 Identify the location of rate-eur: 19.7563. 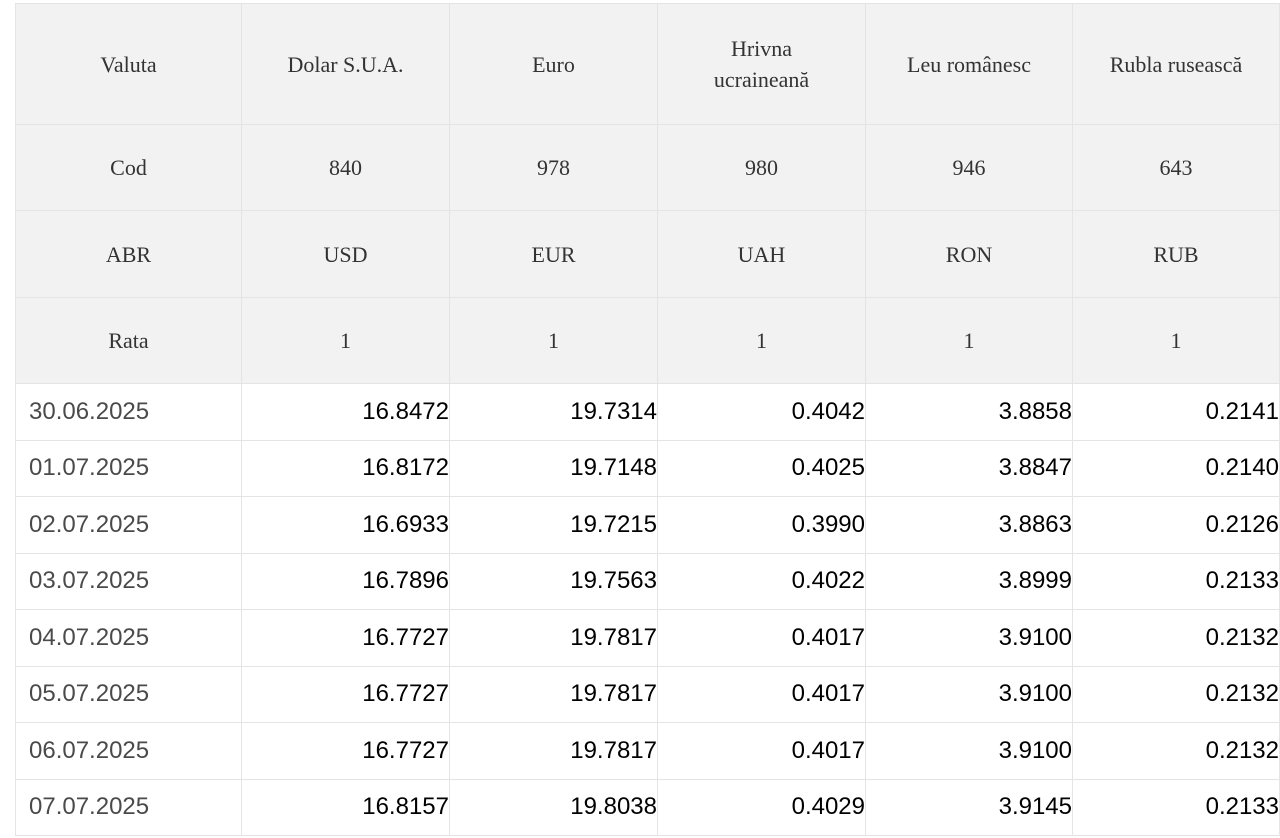
(553, 581).